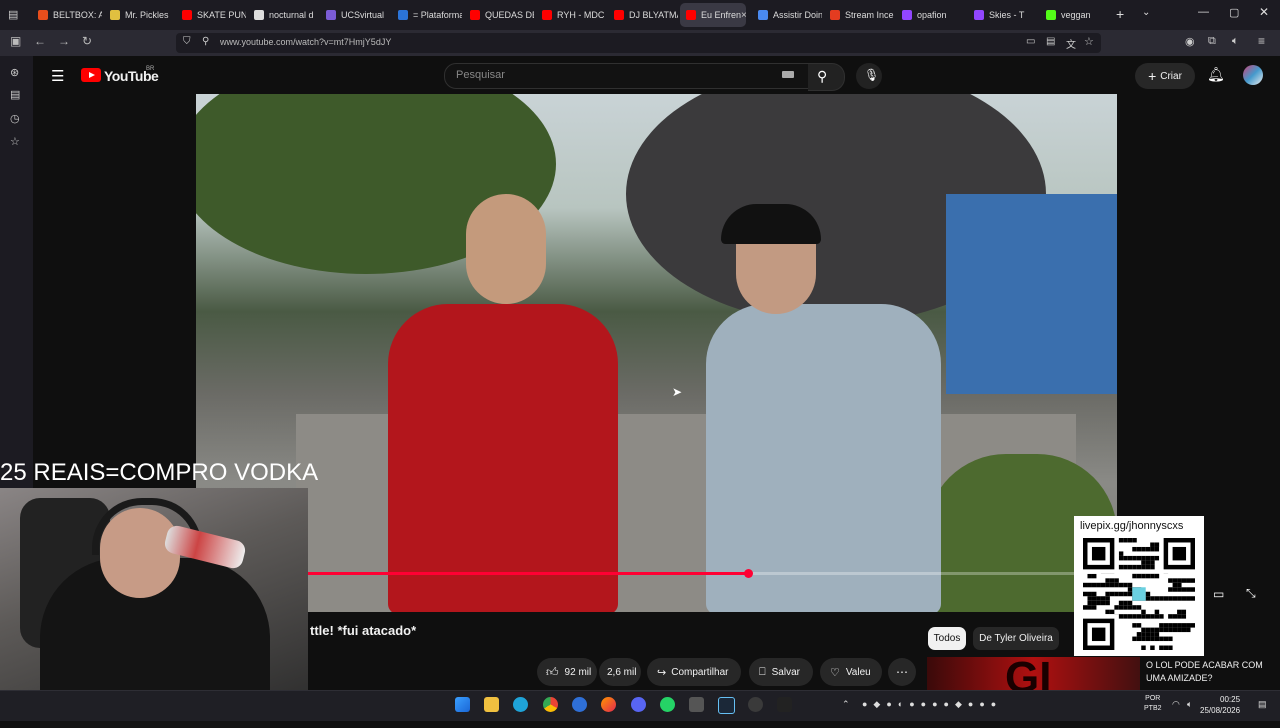 The image size is (1280, 728). What do you see at coordinates (1262, 704) in the screenshot?
I see `notifications-icon: ▤` at bounding box center [1262, 704].